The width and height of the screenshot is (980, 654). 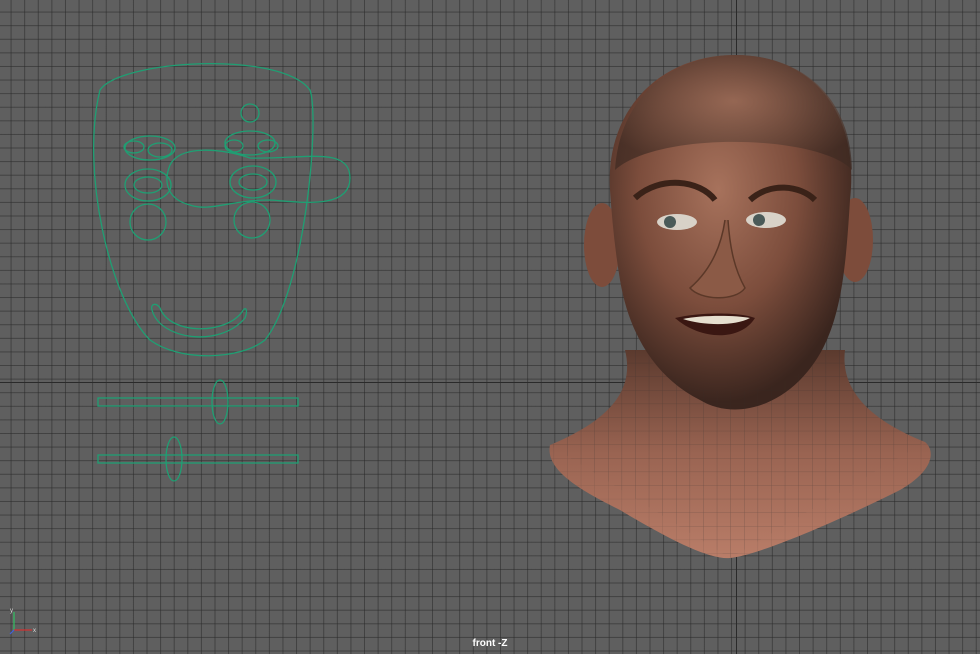 I want to click on brow-center-control, so click(x=250, y=113).